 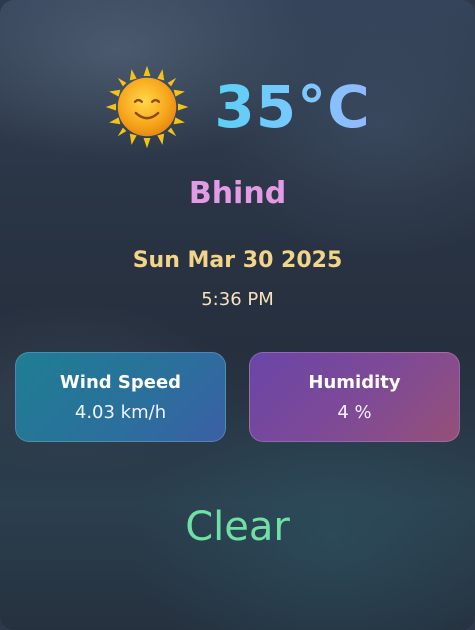 What do you see at coordinates (354, 397) in the screenshot?
I see `humidity-card: Humidity 4 %` at bounding box center [354, 397].